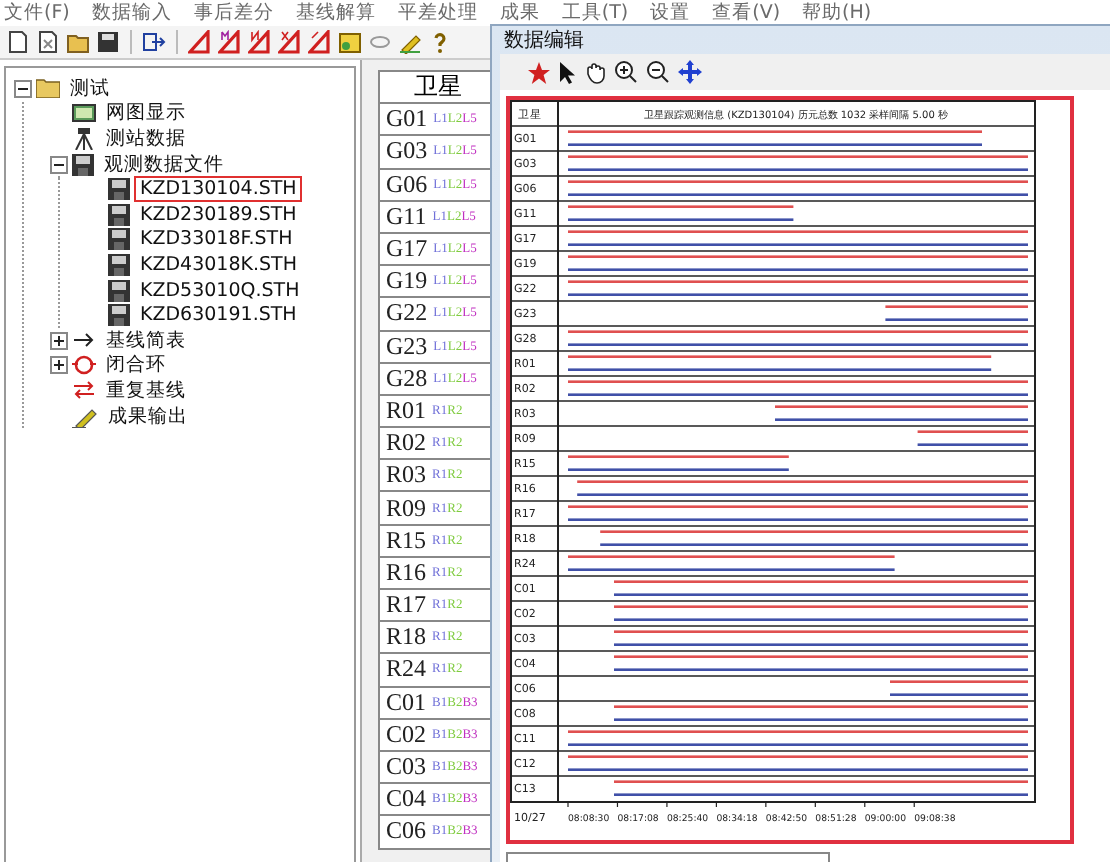 The height and width of the screenshot is (862, 1110). Describe the element at coordinates (164, 164) in the screenshot. I see `tree-item: 观测数据文件` at that location.